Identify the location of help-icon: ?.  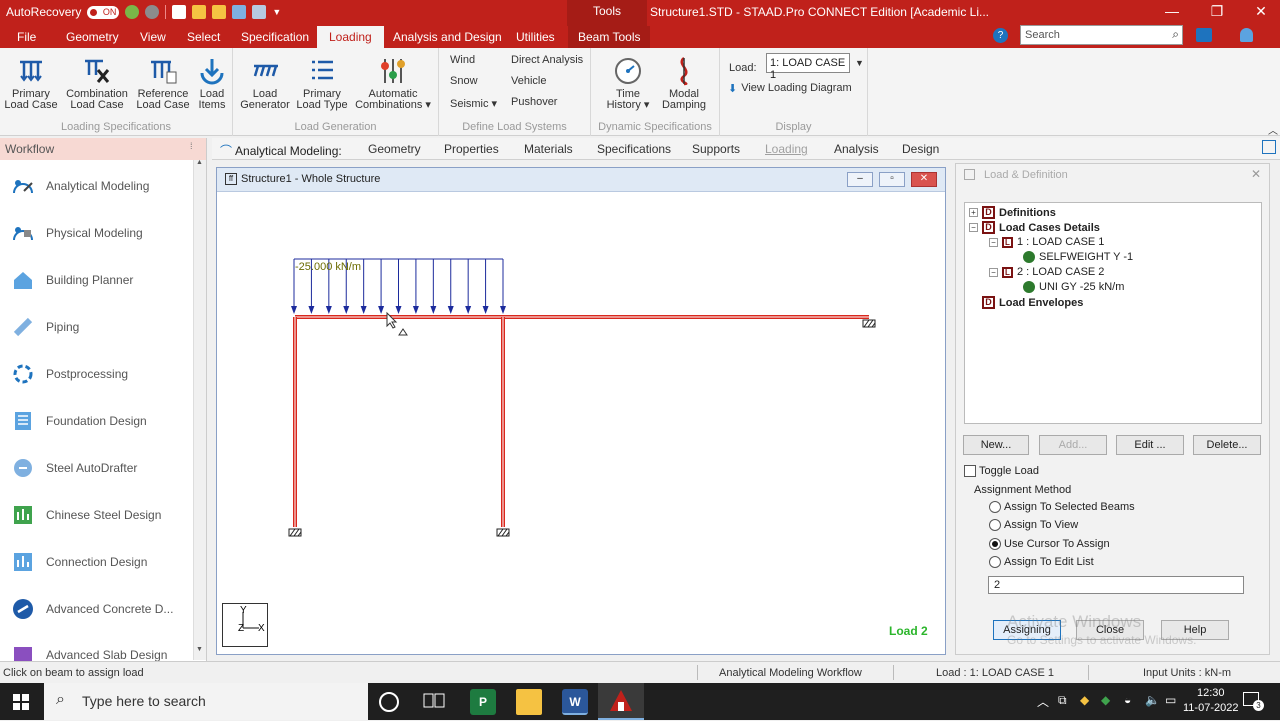
(1000, 35).